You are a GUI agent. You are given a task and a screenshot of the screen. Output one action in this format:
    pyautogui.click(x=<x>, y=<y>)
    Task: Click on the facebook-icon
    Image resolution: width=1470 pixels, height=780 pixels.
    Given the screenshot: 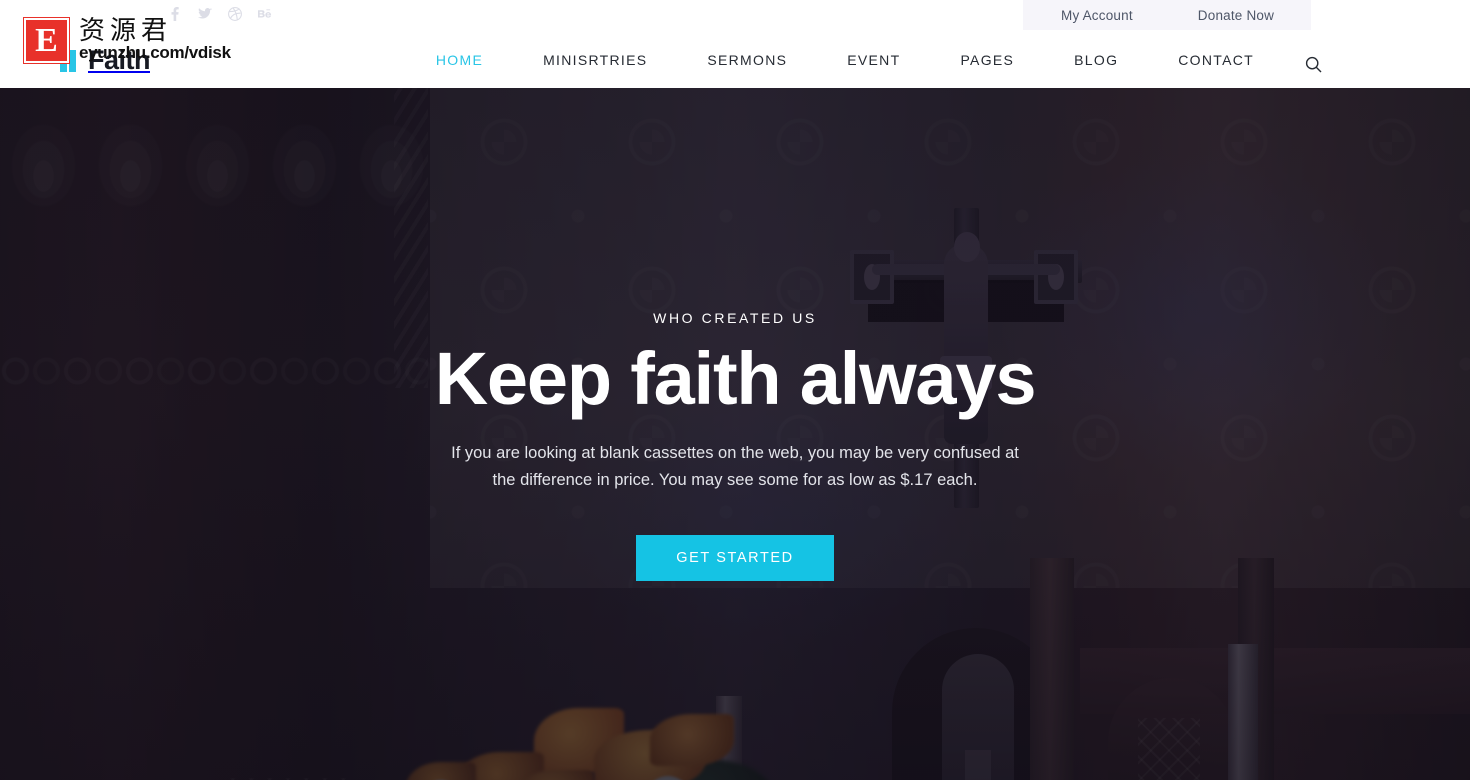 What is the action you would take?
    pyautogui.click(x=175, y=14)
    